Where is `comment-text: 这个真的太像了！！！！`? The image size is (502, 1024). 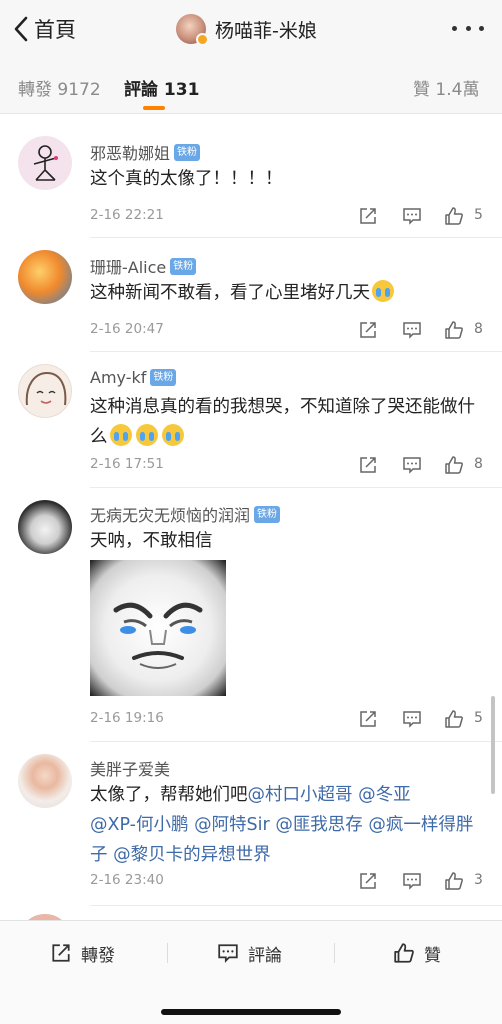
comment-text: 这个真的太像了！！！！ is located at coordinates (186, 179).